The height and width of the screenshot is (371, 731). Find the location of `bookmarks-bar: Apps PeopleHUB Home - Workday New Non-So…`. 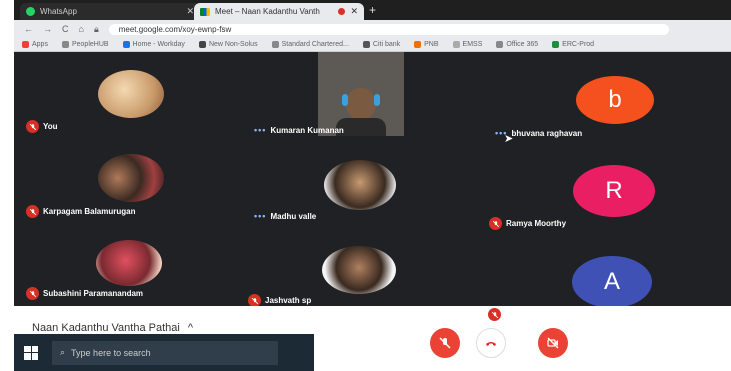

bookmarks-bar: Apps PeopleHUB Home - Workday New Non-So… is located at coordinates (372, 45).